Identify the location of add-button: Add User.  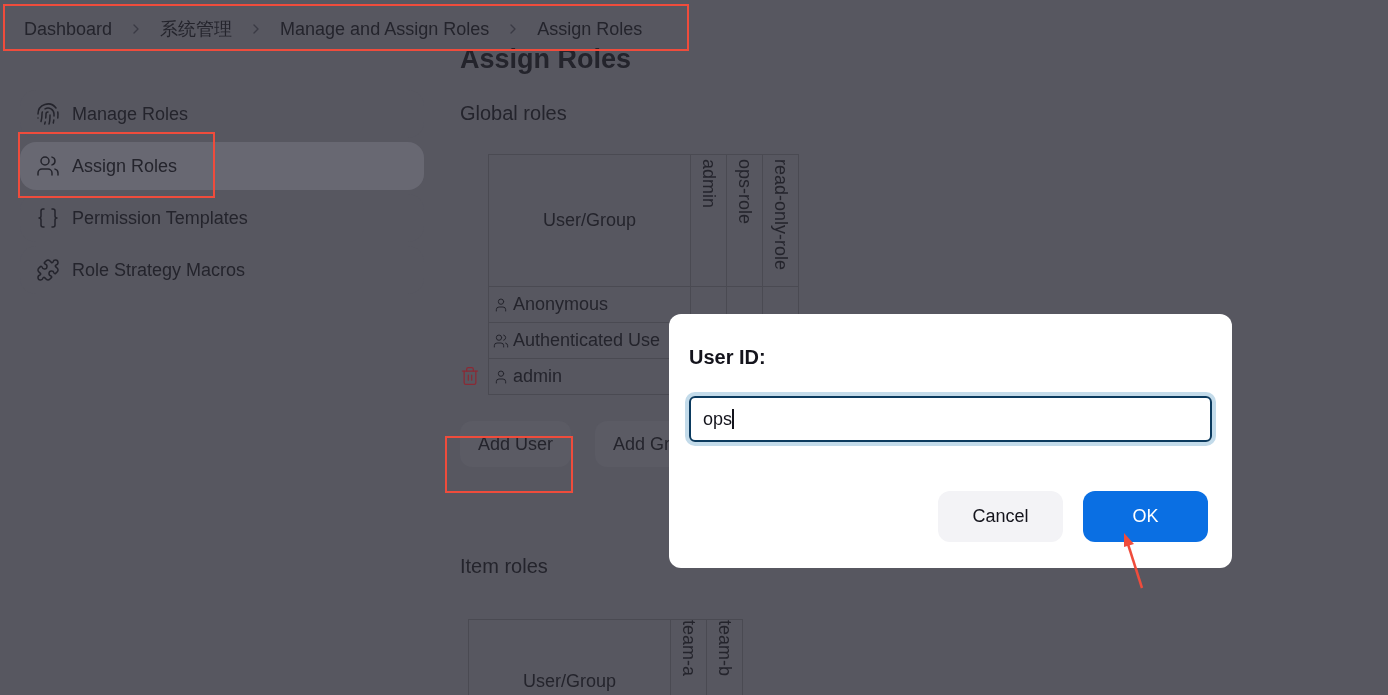
(516, 444).